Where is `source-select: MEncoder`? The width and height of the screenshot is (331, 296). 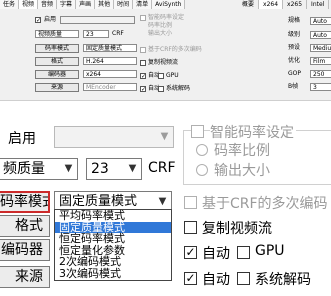 source-select: MEncoder is located at coordinates (110, 87).